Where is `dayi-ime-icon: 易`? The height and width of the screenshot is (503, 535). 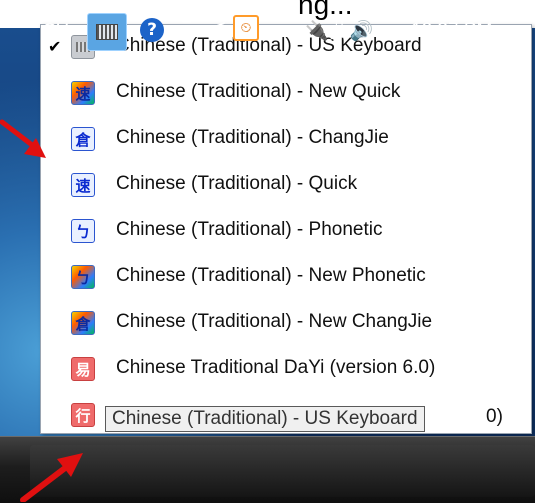
dayi-ime-icon: 易 is located at coordinates (83, 369).